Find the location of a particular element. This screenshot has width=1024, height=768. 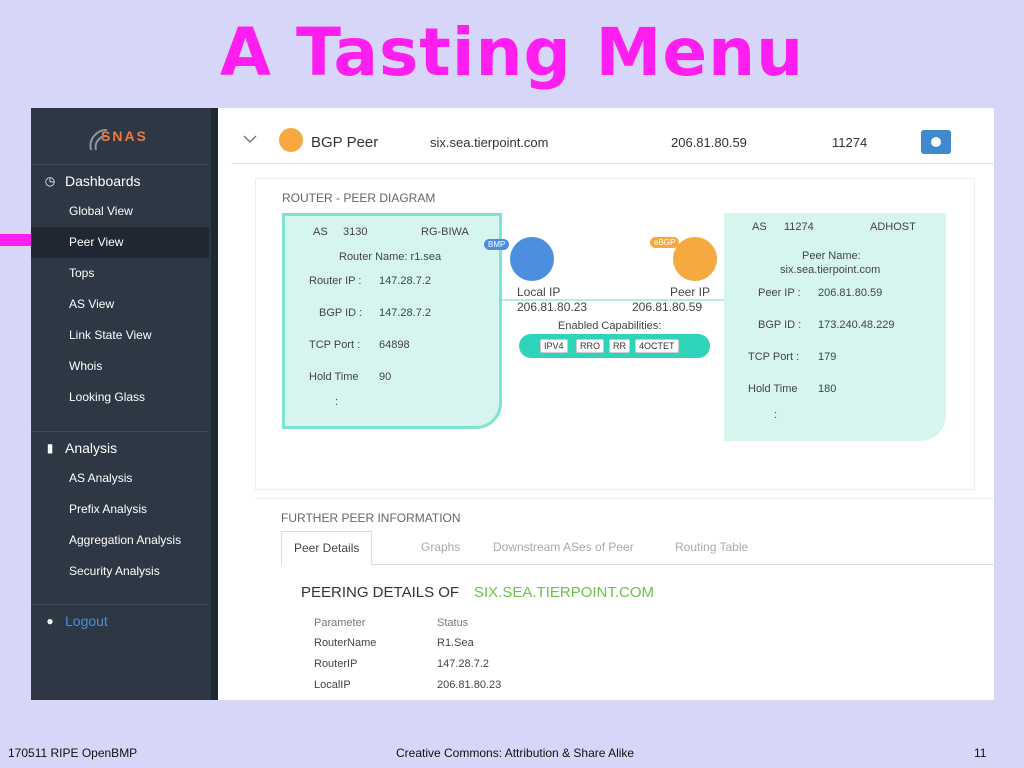

row-param: RouterName is located at coordinates (345, 643).